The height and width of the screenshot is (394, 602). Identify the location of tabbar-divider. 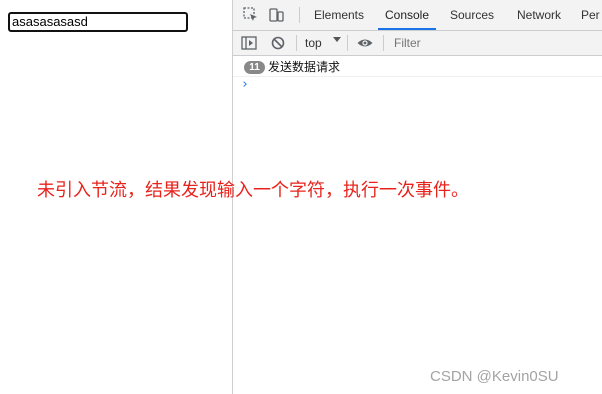
(299, 15).